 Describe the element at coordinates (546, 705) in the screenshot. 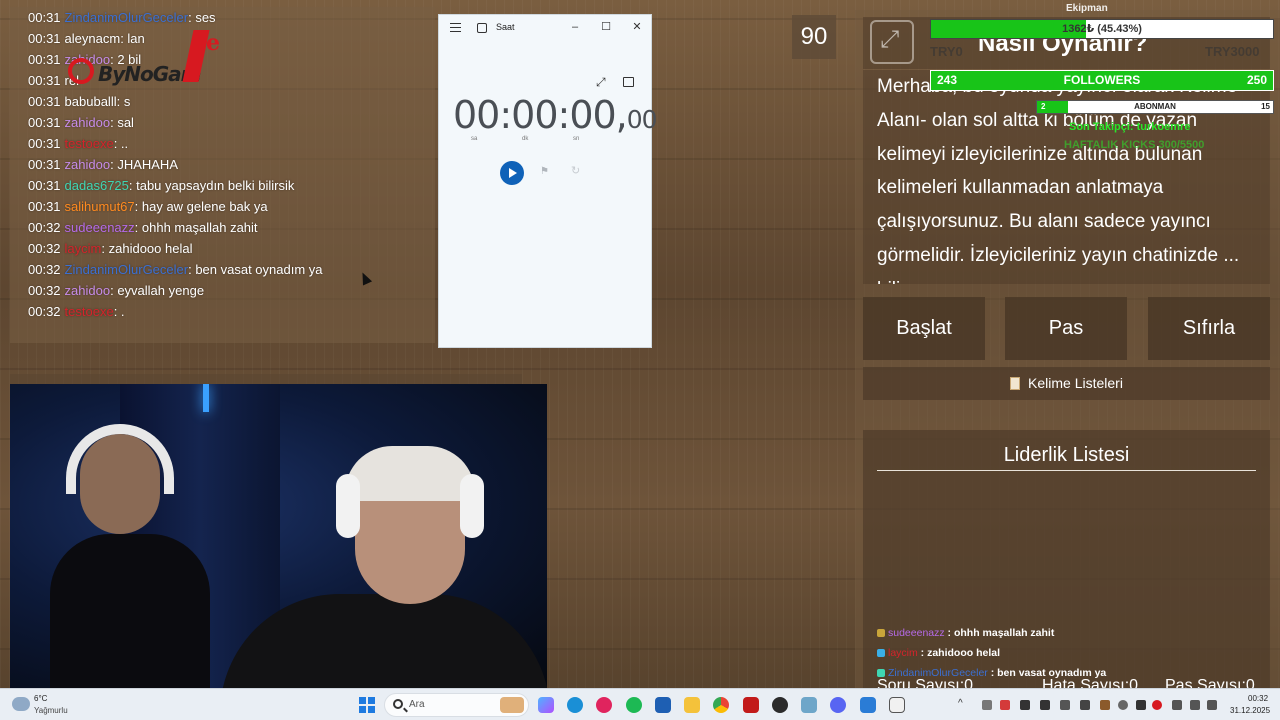

I see `copilot-icon` at that location.